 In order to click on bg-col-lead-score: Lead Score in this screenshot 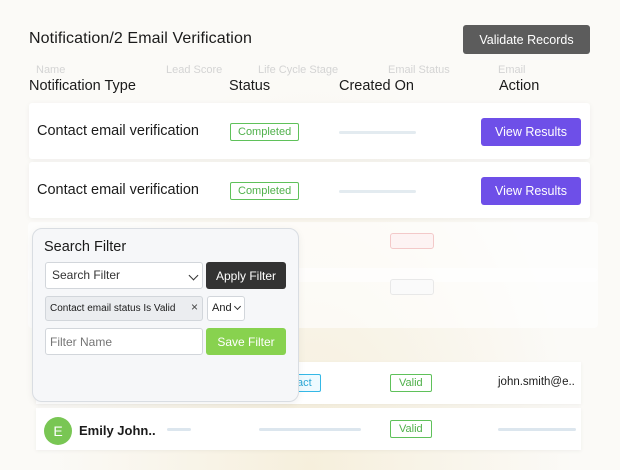, I will do `click(194, 70)`.